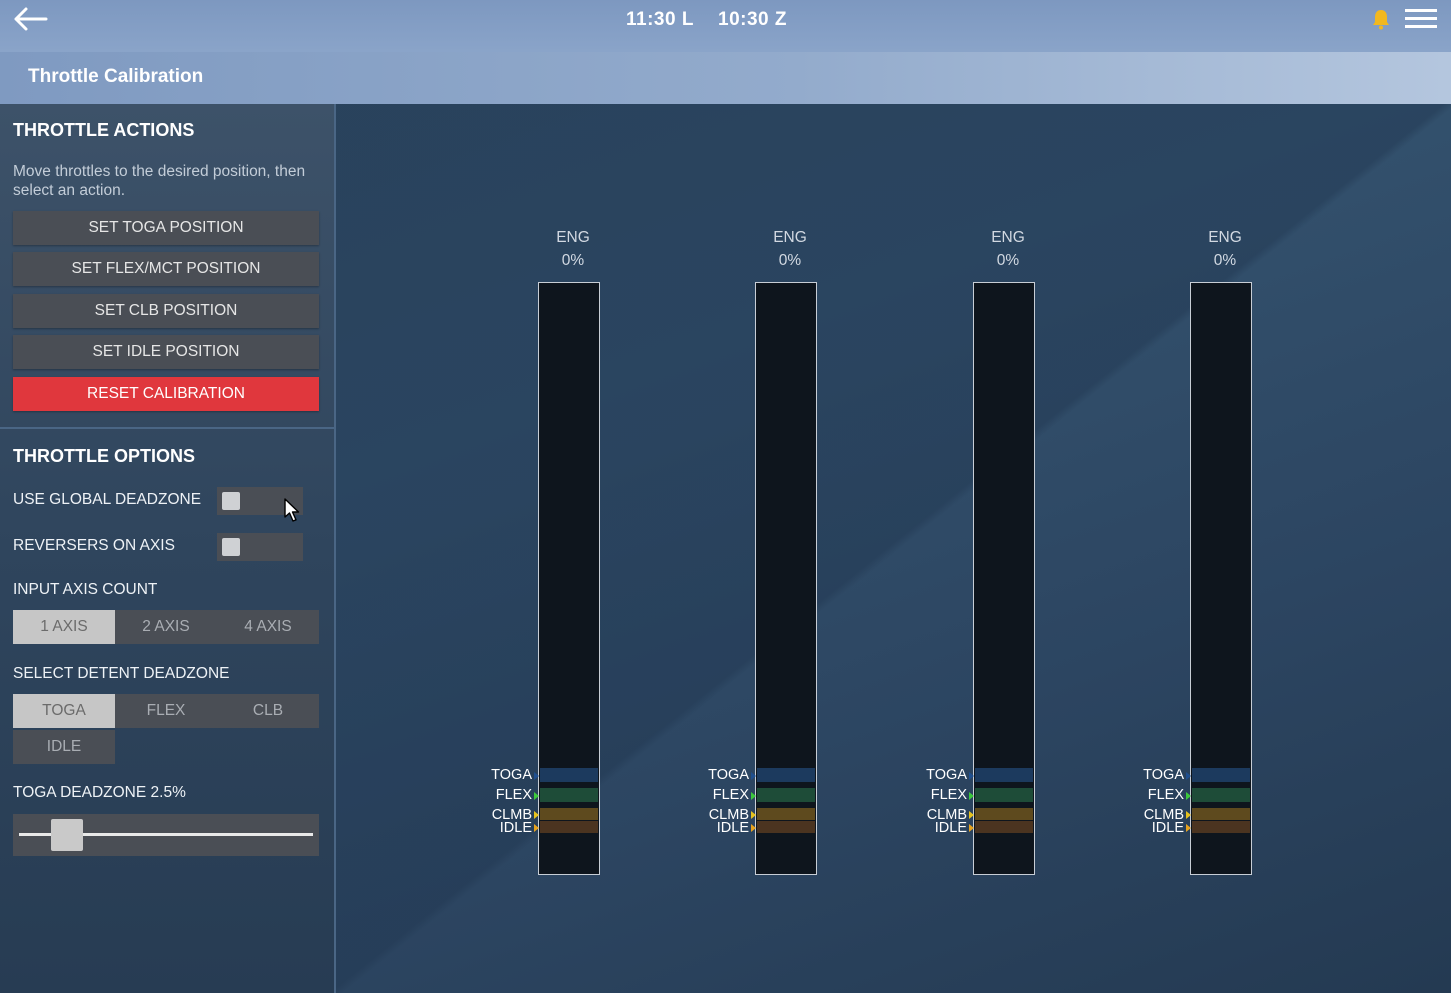  I want to click on set-idle-button: SET IDLE POSITION, so click(166, 352).